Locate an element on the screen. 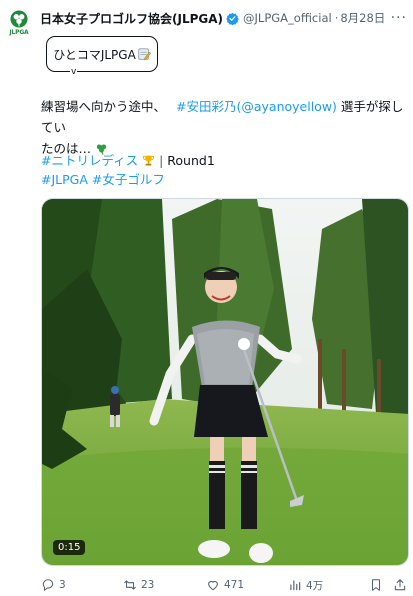 Image resolution: width=413 pixels, height=596 pixels. view-count: 4万 is located at coordinates (315, 585).